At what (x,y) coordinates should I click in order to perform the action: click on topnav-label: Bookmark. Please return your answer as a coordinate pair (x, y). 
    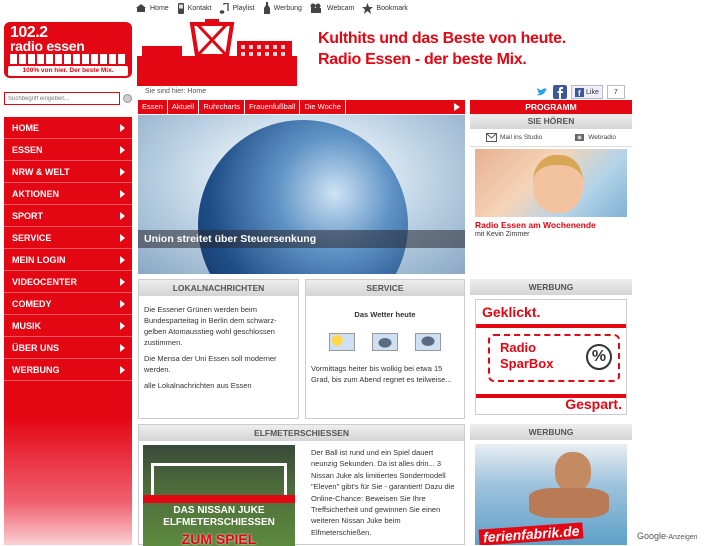
    Looking at the image, I should click on (392, 8).